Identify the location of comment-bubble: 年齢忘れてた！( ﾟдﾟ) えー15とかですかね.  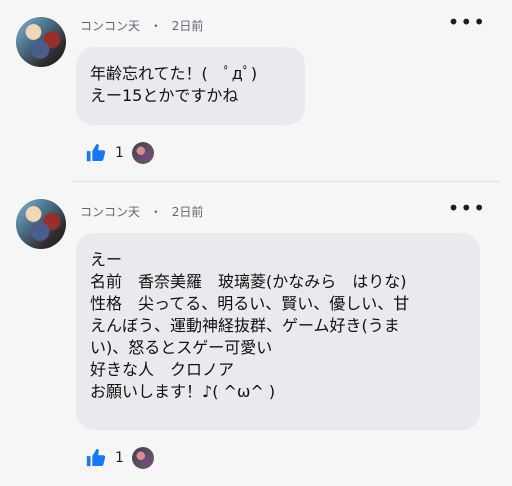
(190, 86).